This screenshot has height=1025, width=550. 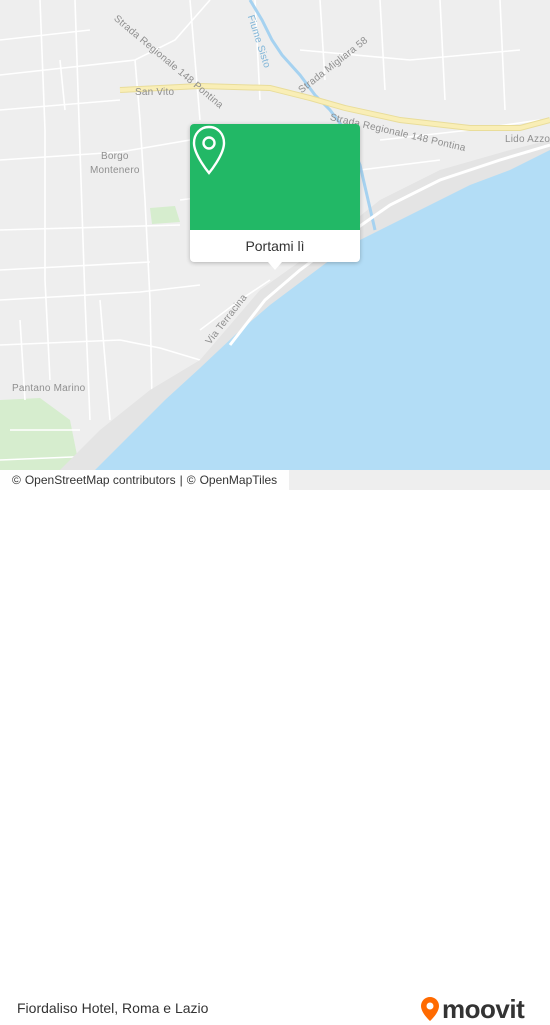 I want to click on popup-header, so click(x=275, y=177).